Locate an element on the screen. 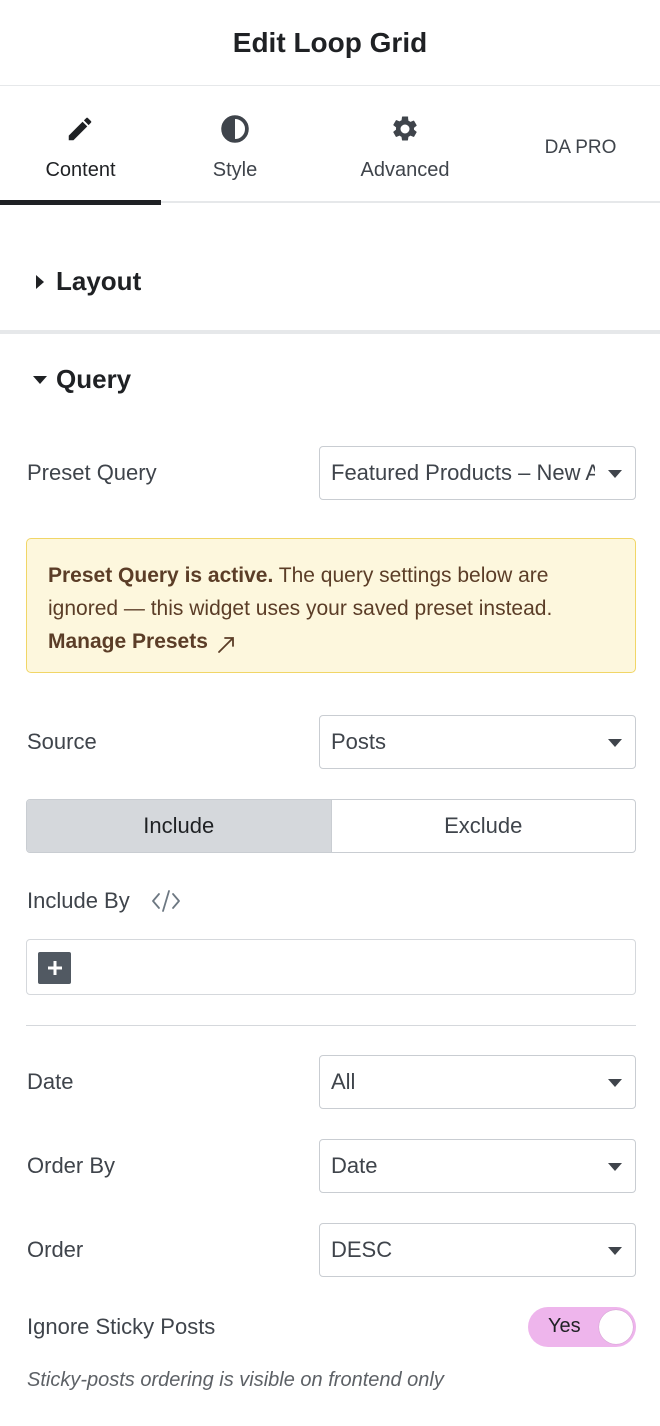 This screenshot has height=1426, width=660. half-circle-icon is located at coordinates (235, 129).